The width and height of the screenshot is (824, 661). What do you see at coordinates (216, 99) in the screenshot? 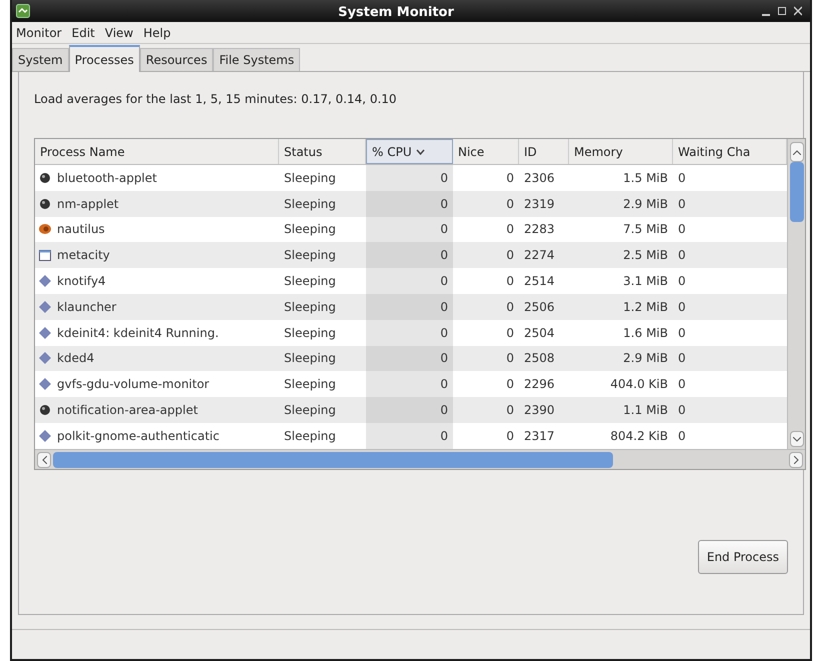
I see `load-averages-text: Load averages for the last 1, 5, 15 minutes: 0.17, 0.14, 0.10` at bounding box center [216, 99].